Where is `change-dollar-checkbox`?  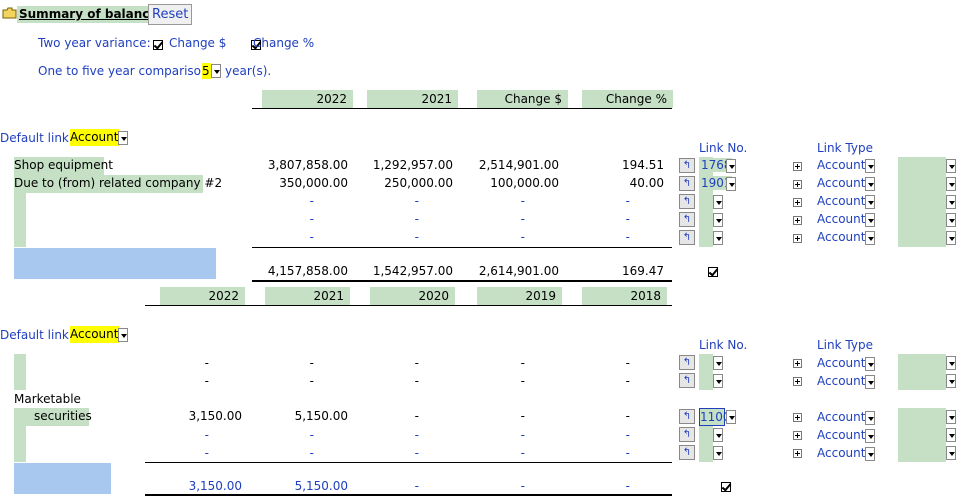 change-dollar-checkbox is located at coordinates (158, 44).